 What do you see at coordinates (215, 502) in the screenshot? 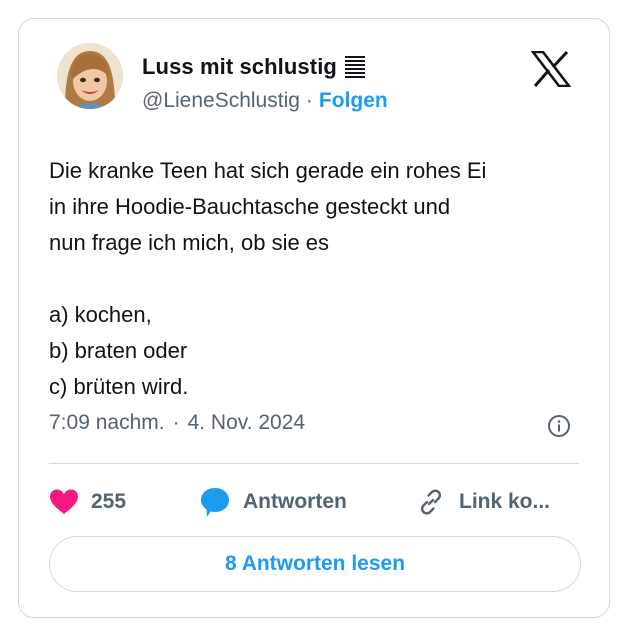
I see `speech-bubble-icon` at bounding box center [215, 502].